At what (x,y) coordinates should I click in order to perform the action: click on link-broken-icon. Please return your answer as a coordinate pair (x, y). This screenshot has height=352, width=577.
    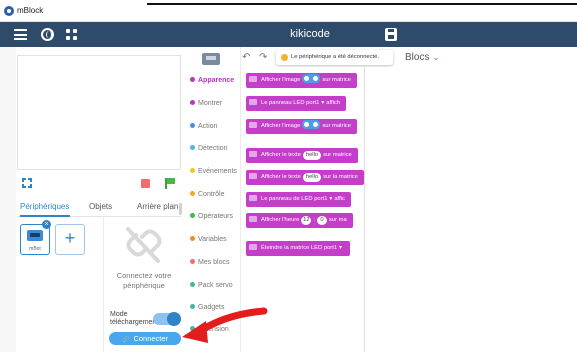
    Looking at the image, I should click on (144, 245).